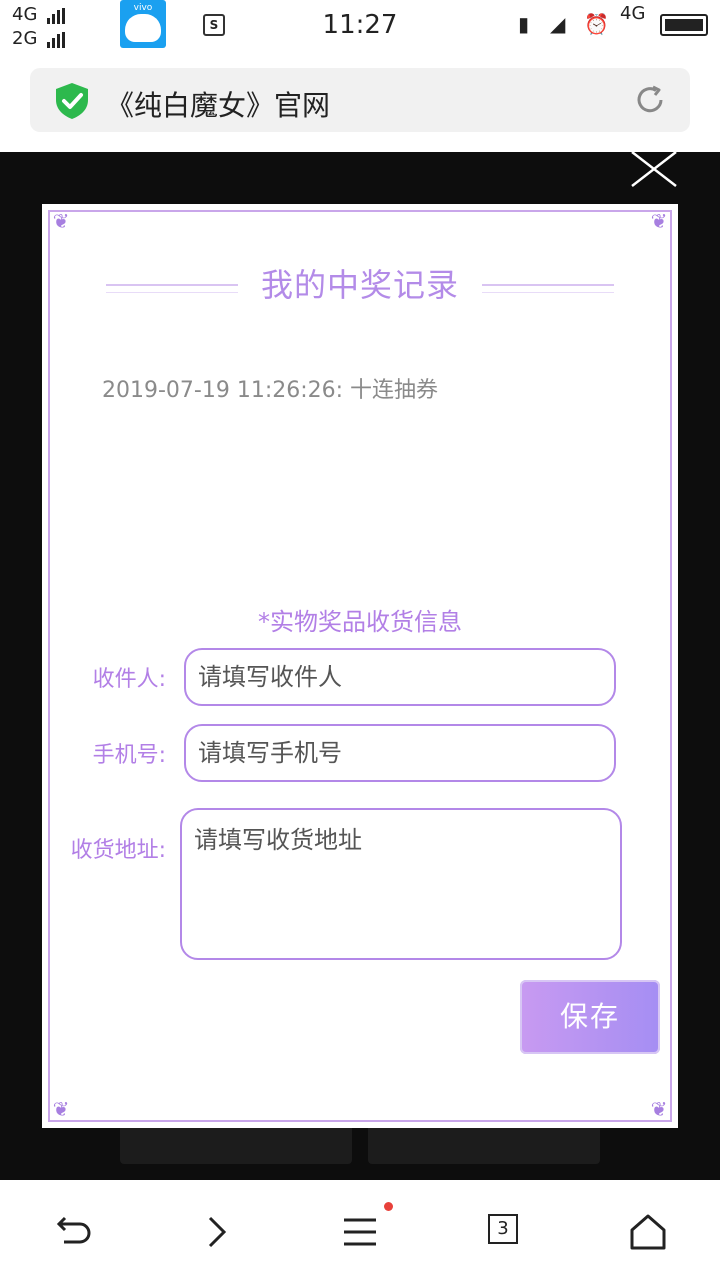 The width and height of the screenshot is (720, 1280). What do you see at coordinates (72, 101) in the screenshot?
I see `shield-check-icon` at bounding box center [72, 101].